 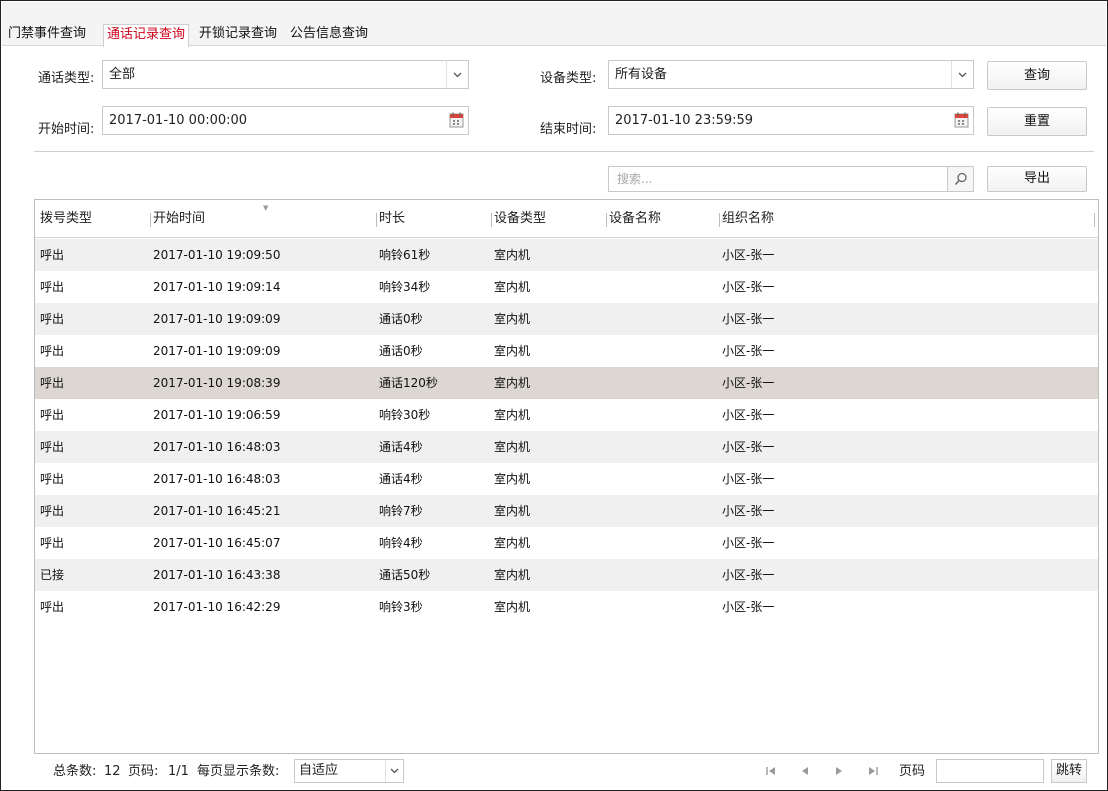 I want to click on table-row: 呼出 2017-01-10 16:42:29 响铃3秒 室内机 小区-张一, so click(x=566, y=607).